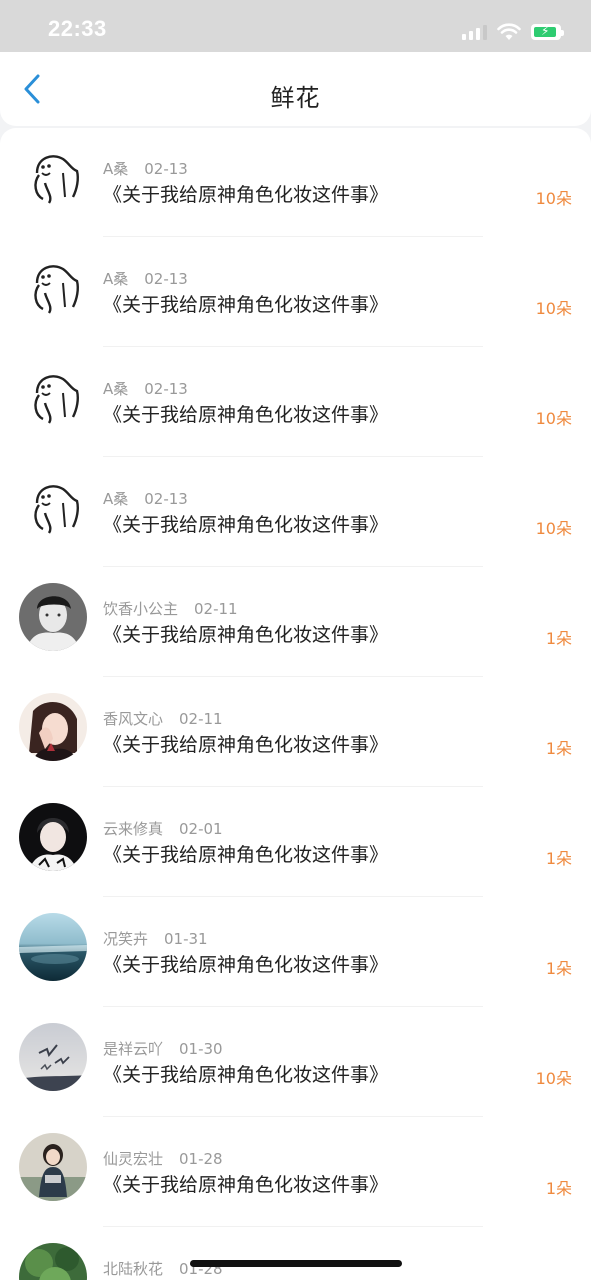  I want to click on user-name: 饮香小公主, so click(140, 609).